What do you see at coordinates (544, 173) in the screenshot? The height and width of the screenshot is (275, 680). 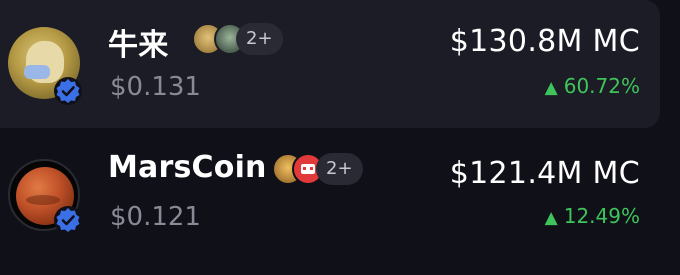 I see `market-cap: $121.4M MC` at bounding box center [544, 173].